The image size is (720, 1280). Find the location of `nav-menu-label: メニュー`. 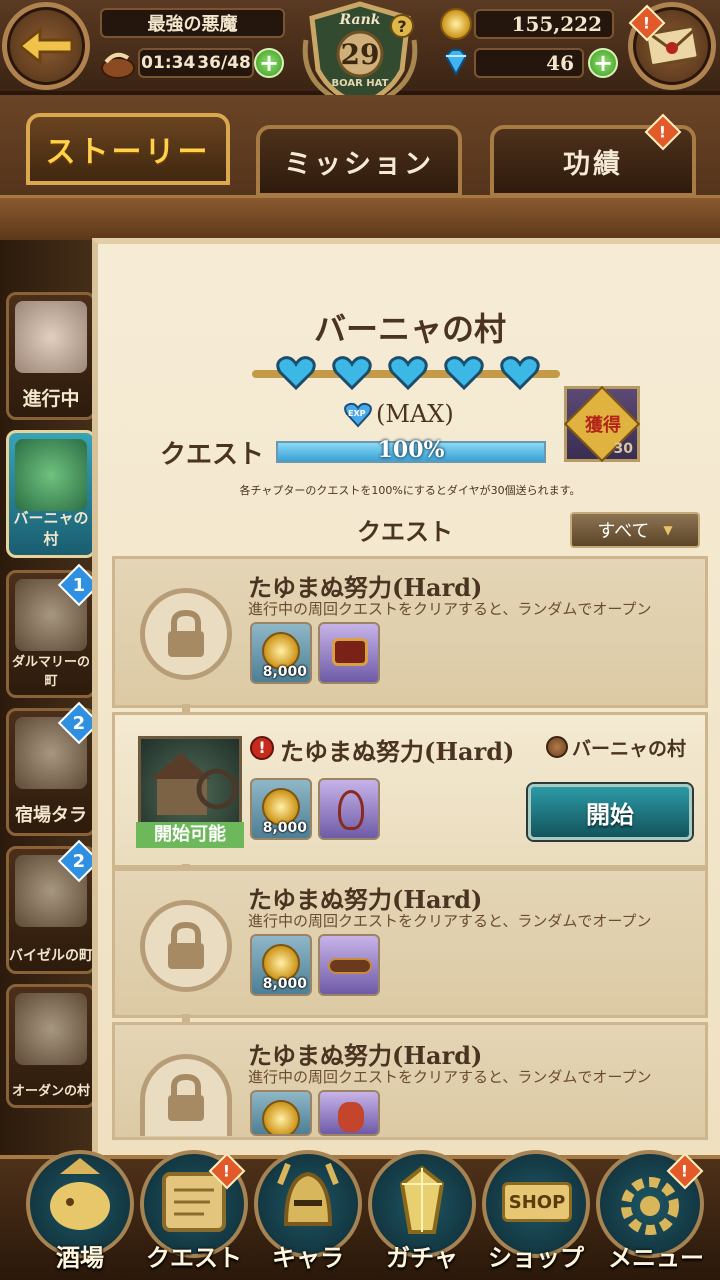

nav-menu-label: メニュー is located at coordinates (656, 1258).